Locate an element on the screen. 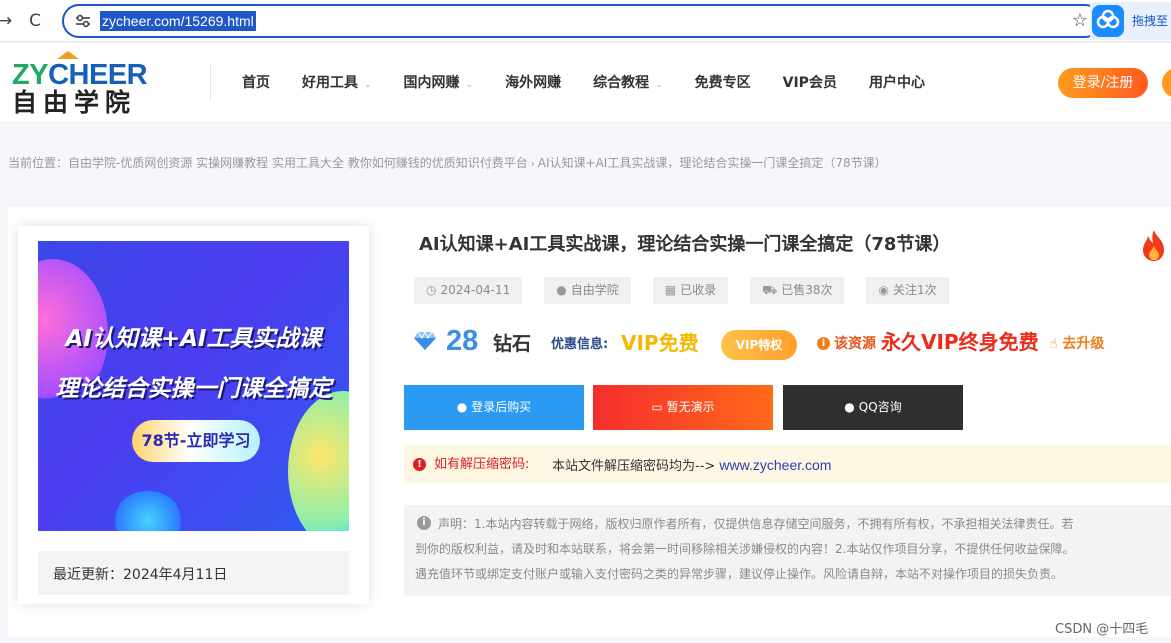 Image resolution: width=1171 pixels, height=643 pixels. last-updated-box: 最近更新：2024年4月11日 is located at coordinates (193, 573).